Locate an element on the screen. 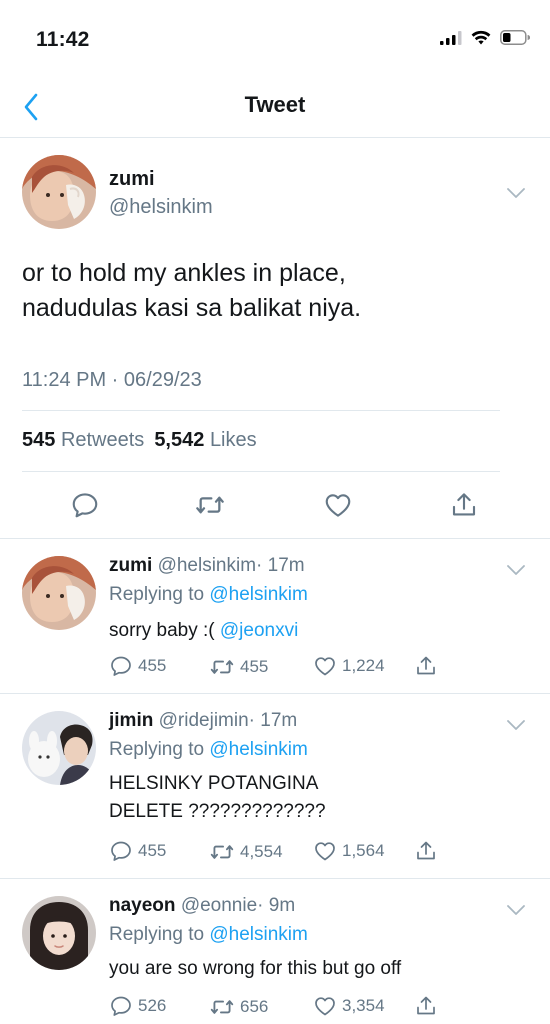  reply-header: jimin @ridejimin· 17m is located at coordinates (203, 721).